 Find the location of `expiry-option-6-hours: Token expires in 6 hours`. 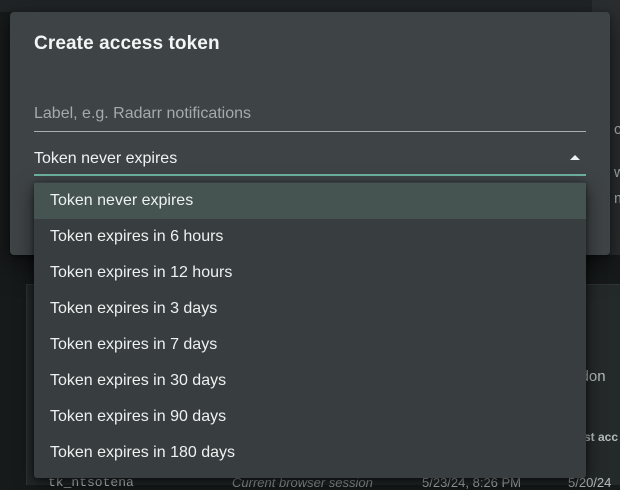

expiry-option-6-hours: Token expires in 6 hours is located at coordinates (310, 237).